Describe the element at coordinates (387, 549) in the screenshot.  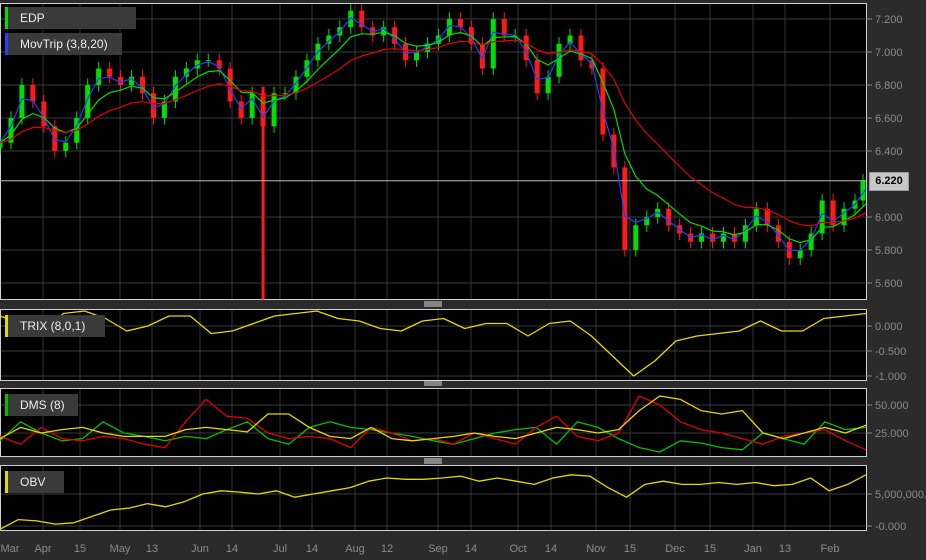
I see `x-tick-label: 12` at that location.